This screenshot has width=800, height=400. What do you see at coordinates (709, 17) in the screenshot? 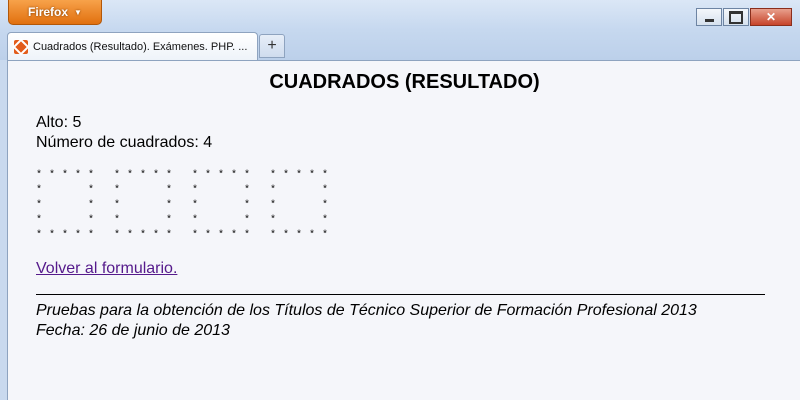
I see `minimize-button` at bounding box center [709, 17].